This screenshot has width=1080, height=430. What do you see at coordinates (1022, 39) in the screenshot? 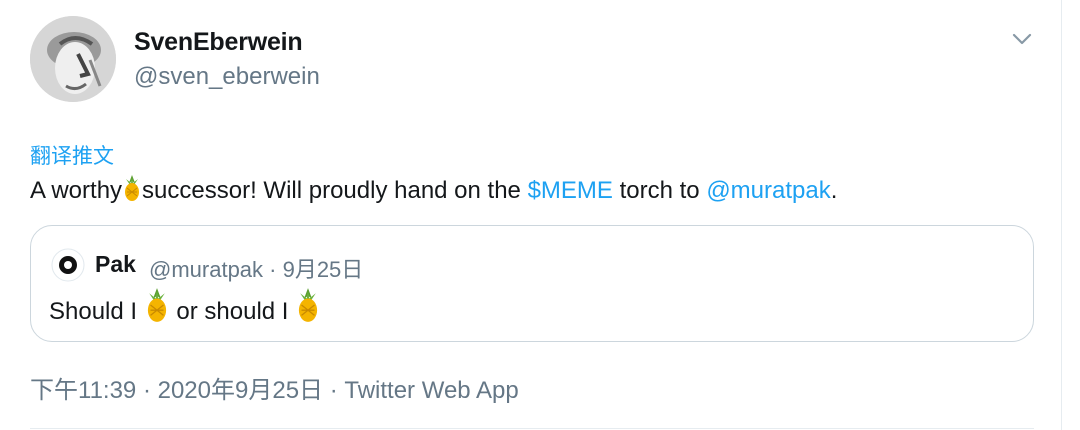
I see `chevron-down-icon` at bounding box center [1022, 39].